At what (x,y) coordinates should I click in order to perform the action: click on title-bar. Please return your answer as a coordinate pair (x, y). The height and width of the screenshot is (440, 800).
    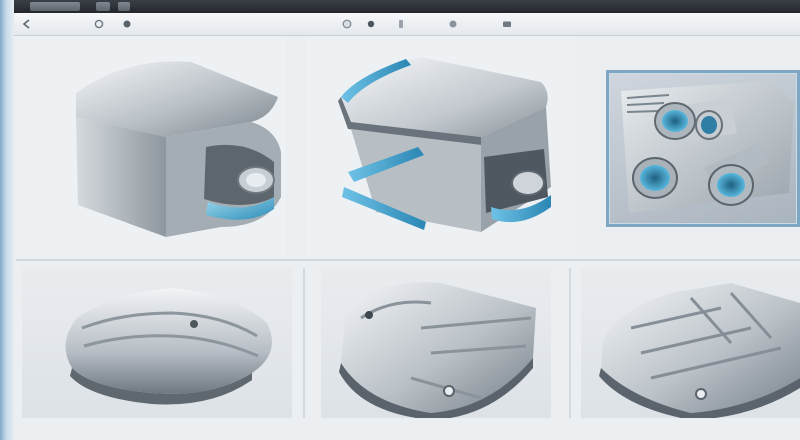
    Looking at the image, I should click on (400, 6).